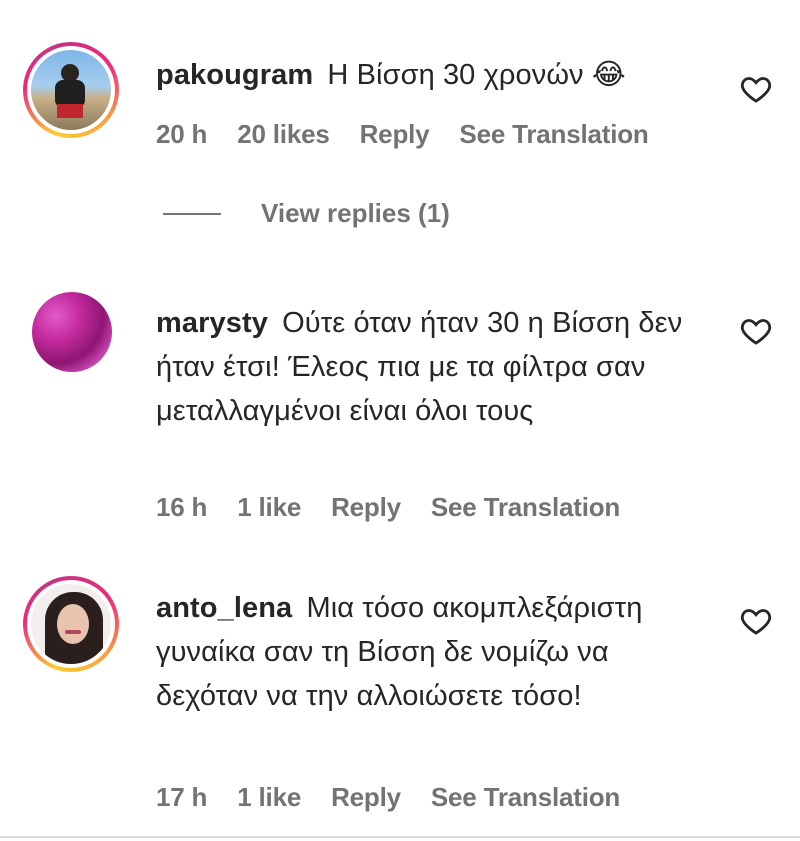  What do you see at coordinates (234, 75) in the screenshot?
I see `comment-username: pakougram` at bounding box center [234, 75].